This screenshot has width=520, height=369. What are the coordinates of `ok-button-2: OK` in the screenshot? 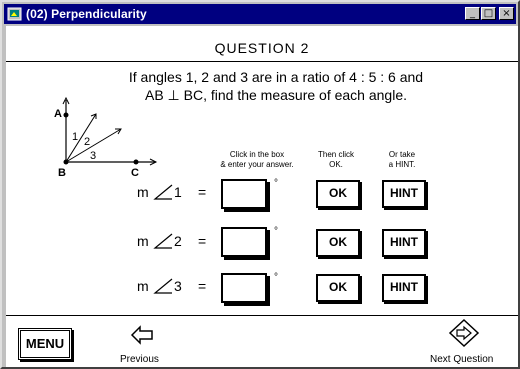 It's located at (338, 243).